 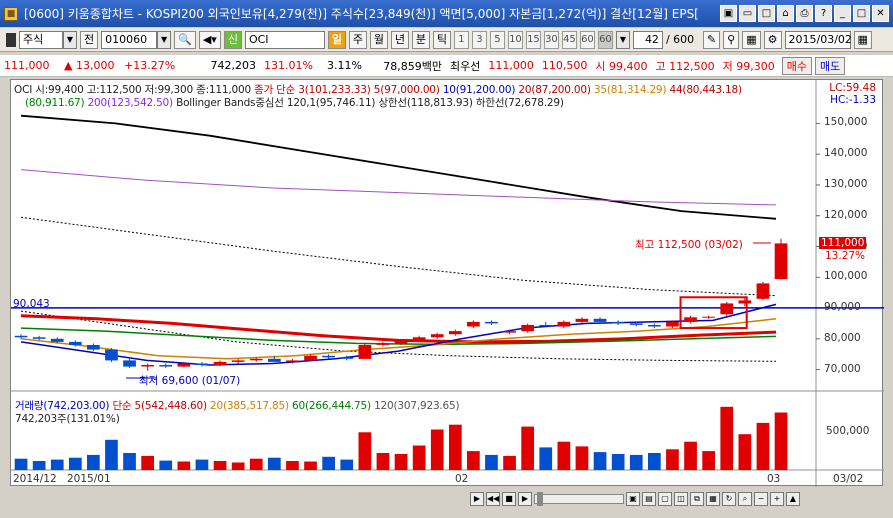 I want to click on period-minute: 분, so click(x=420, y=39).